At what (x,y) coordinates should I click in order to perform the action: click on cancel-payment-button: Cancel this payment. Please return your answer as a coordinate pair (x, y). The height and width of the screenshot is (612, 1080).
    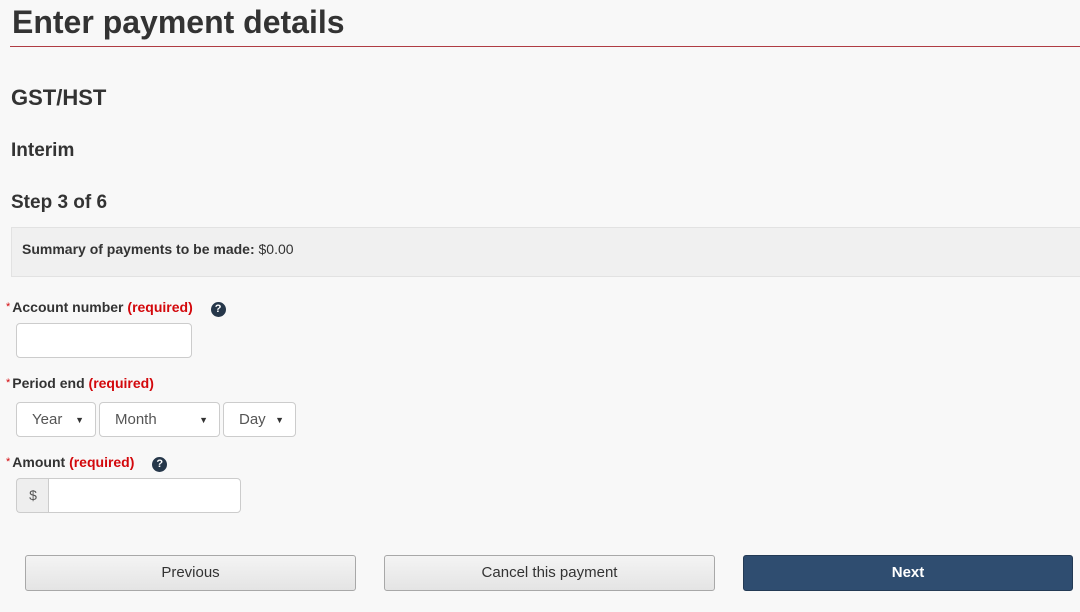
    Looking at the image, I should click on (549, 573).